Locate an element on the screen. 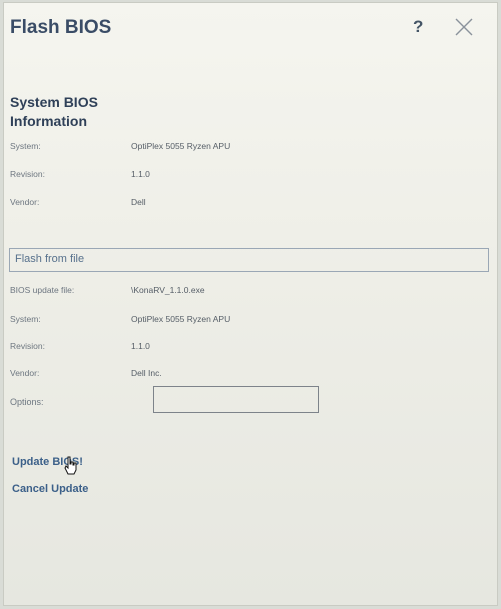 Image resolution: width=501 pixels, height=609 pixels. close-icon is located at coordinates (464, 27).